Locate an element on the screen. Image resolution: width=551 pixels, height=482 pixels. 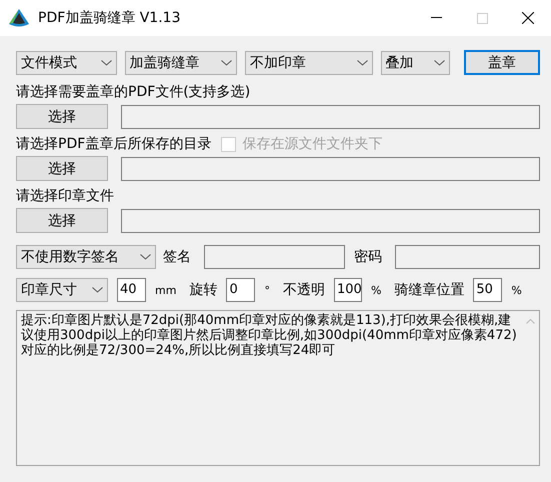
minimize-icon is located at coordinates (436, 18).